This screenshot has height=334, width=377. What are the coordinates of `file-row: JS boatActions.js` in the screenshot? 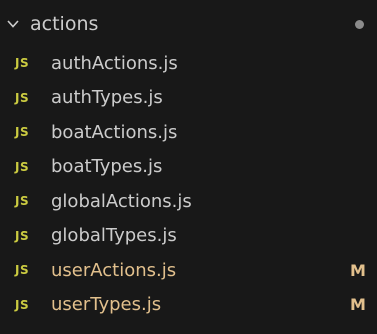 It's located at (188, 132).